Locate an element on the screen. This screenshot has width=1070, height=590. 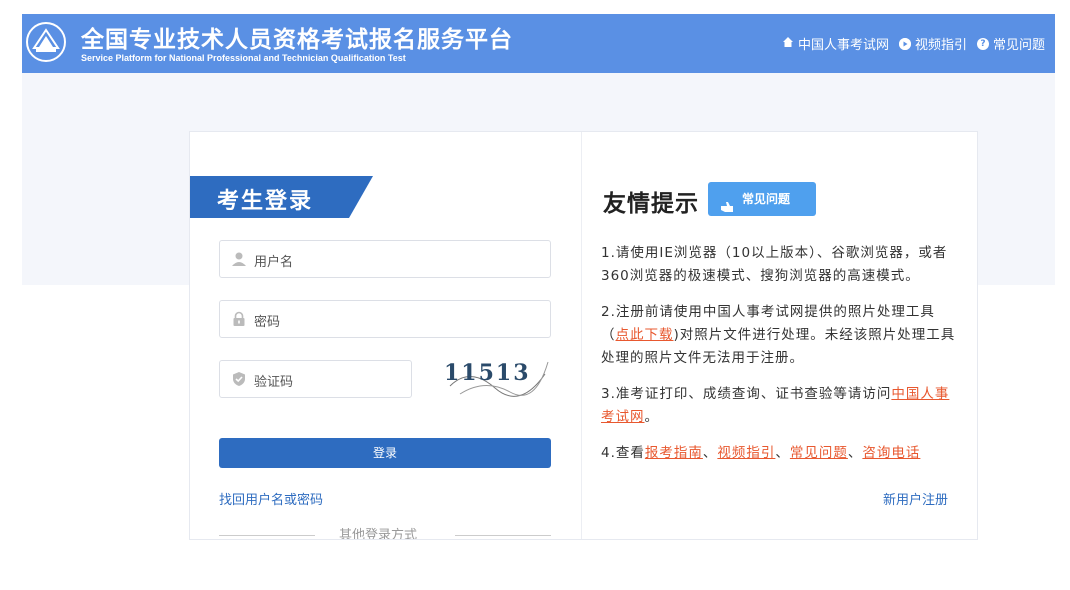
site-title: 全国专业技术人员资格考试报名服务平台 is located at coordinates (297, 40).